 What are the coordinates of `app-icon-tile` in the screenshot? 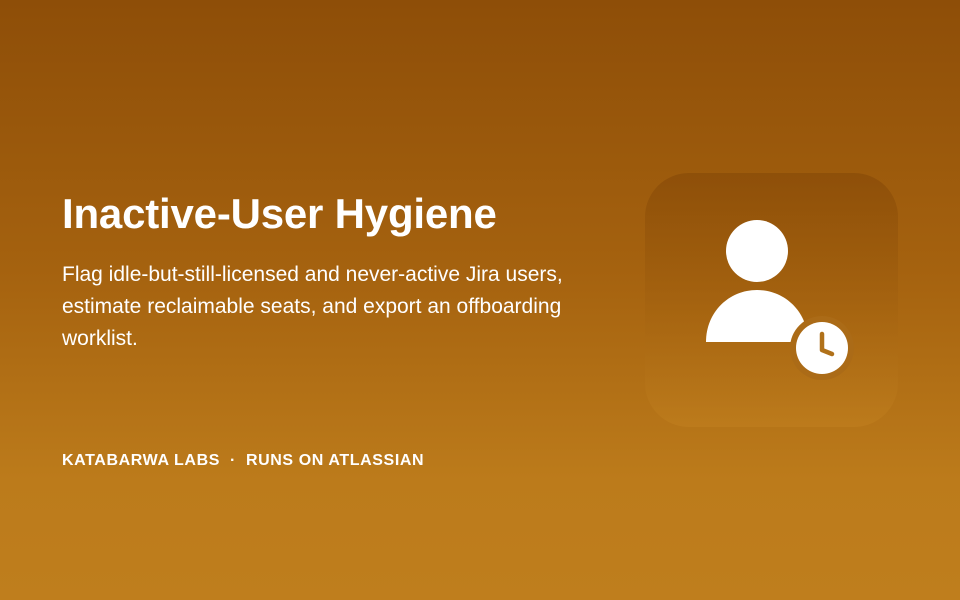 It's located at (771, 300).